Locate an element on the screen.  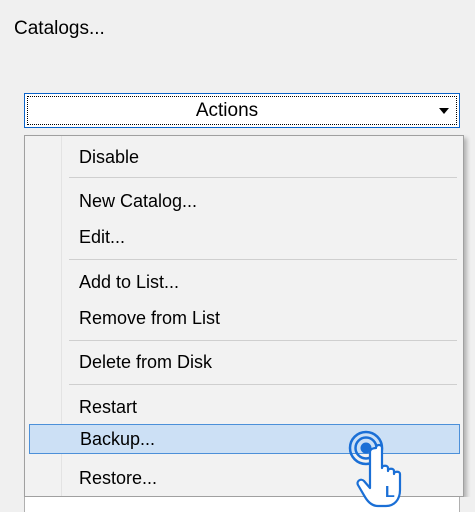
cursor-badge-l: L is located at coordinates (390, 492).